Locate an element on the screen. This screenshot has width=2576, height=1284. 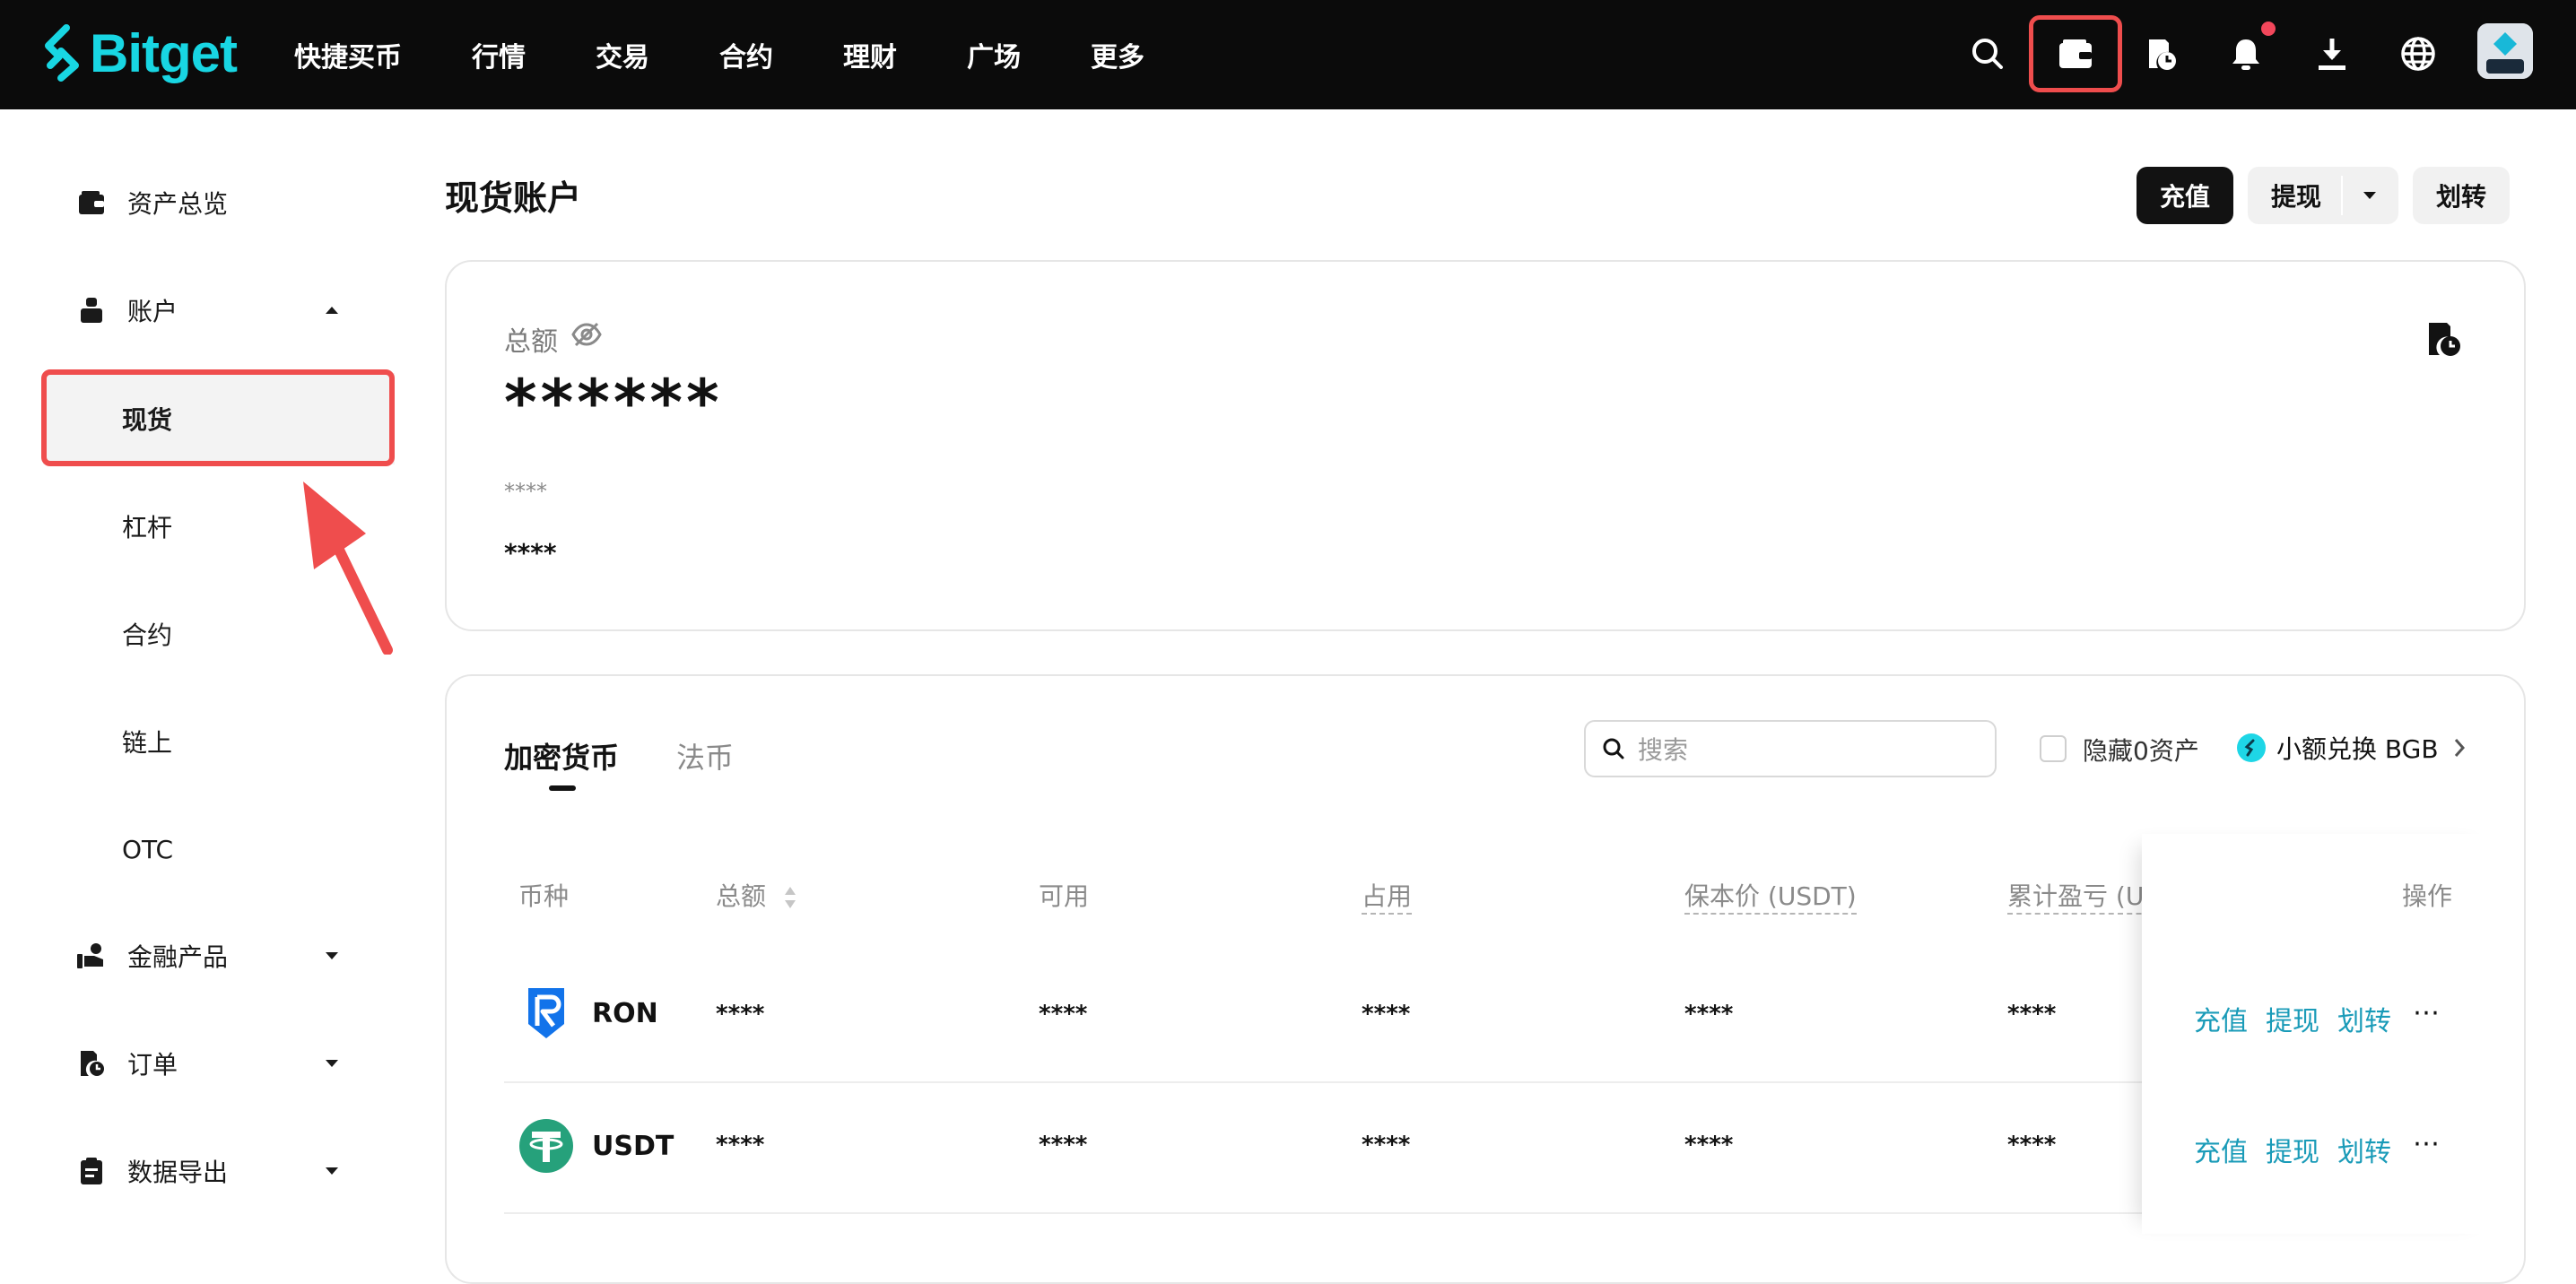
column-header-pnl: 累计盈亏 (US is located at coordinates (2084, 896).